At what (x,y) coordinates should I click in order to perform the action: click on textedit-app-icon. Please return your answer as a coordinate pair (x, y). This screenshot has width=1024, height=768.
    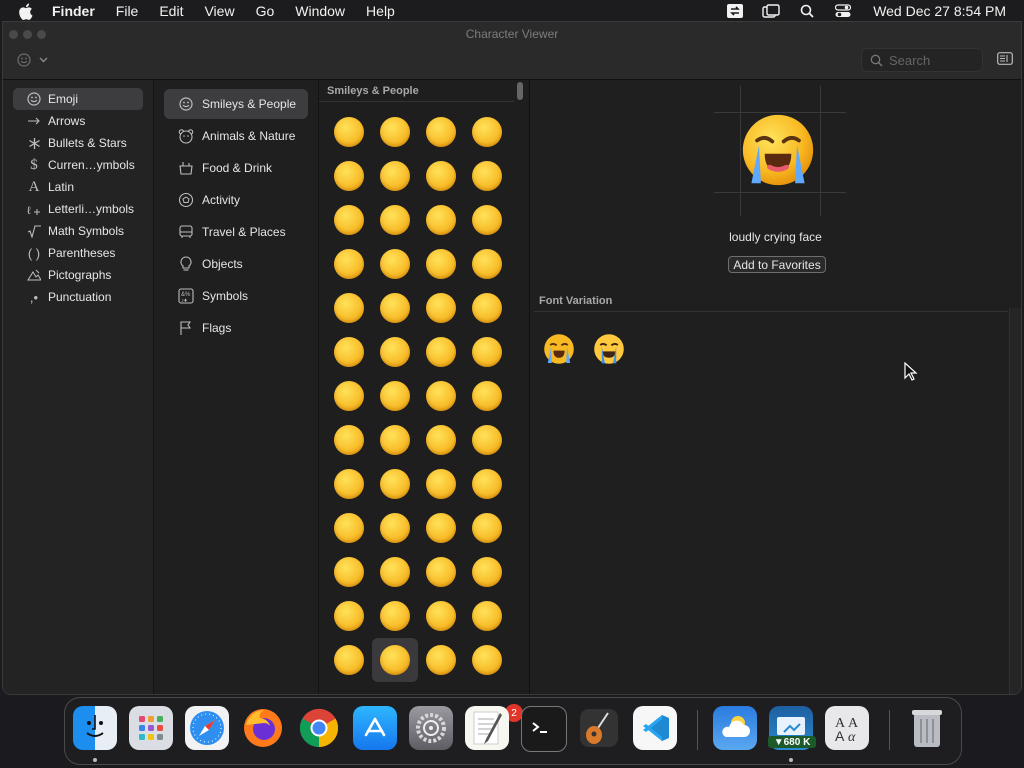
    Looking at the image, I should click on (487, 728).